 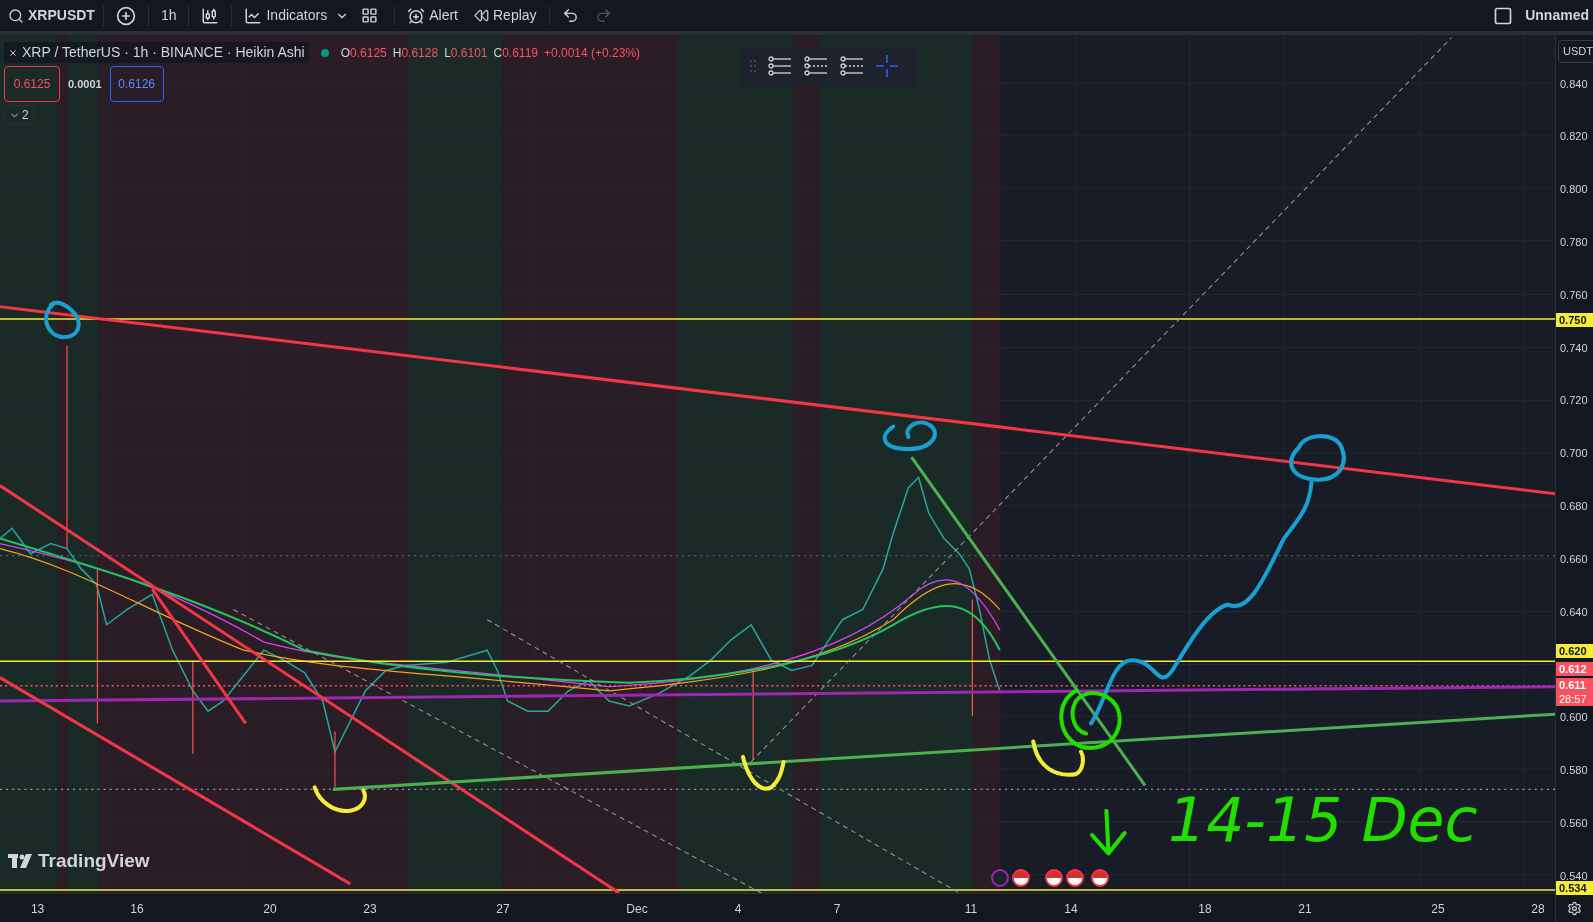 I want to click on rewind-icon, so click(x=481, y=15).